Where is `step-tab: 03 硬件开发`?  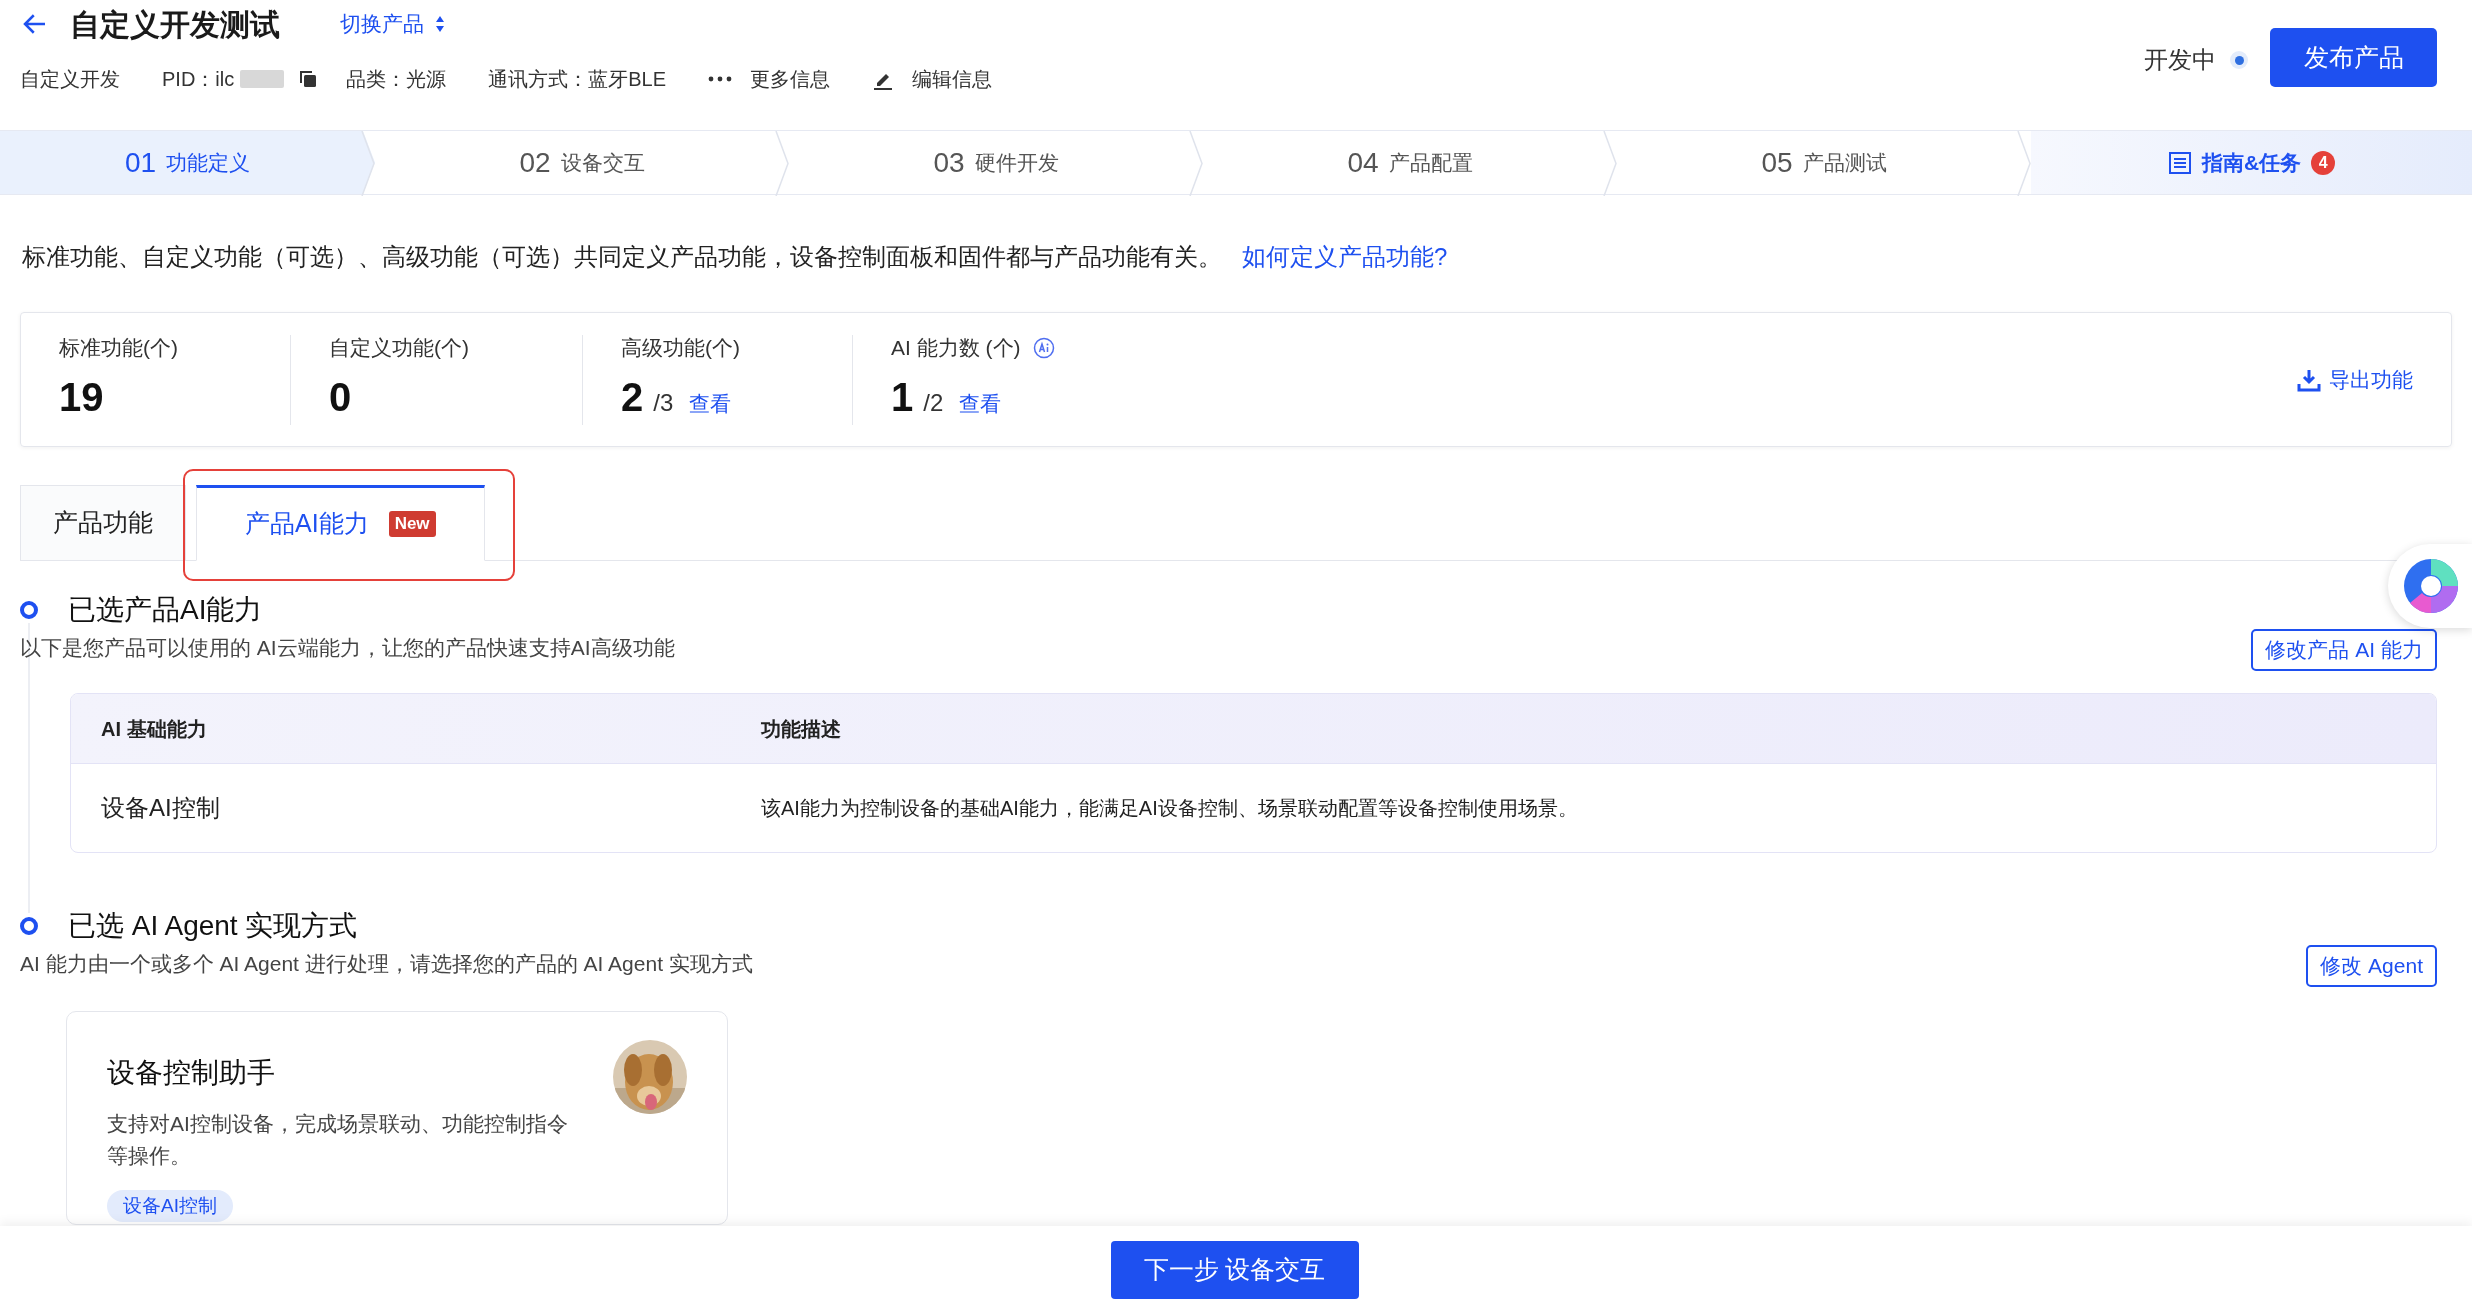 step-tab: 03 硬件开发 is located at coordinates (996, 162).